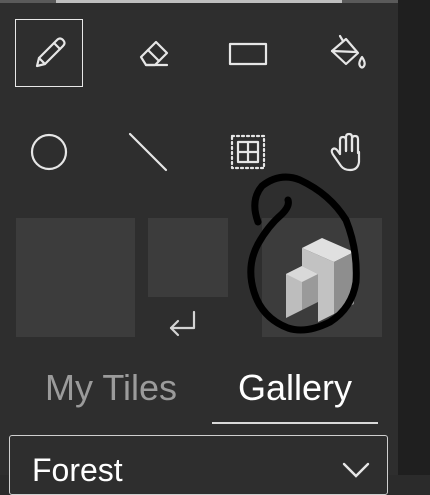 Image resolution: width=430 pixels, height=495 pixels. I want to click on rectangle-icon, so click(248, 54).